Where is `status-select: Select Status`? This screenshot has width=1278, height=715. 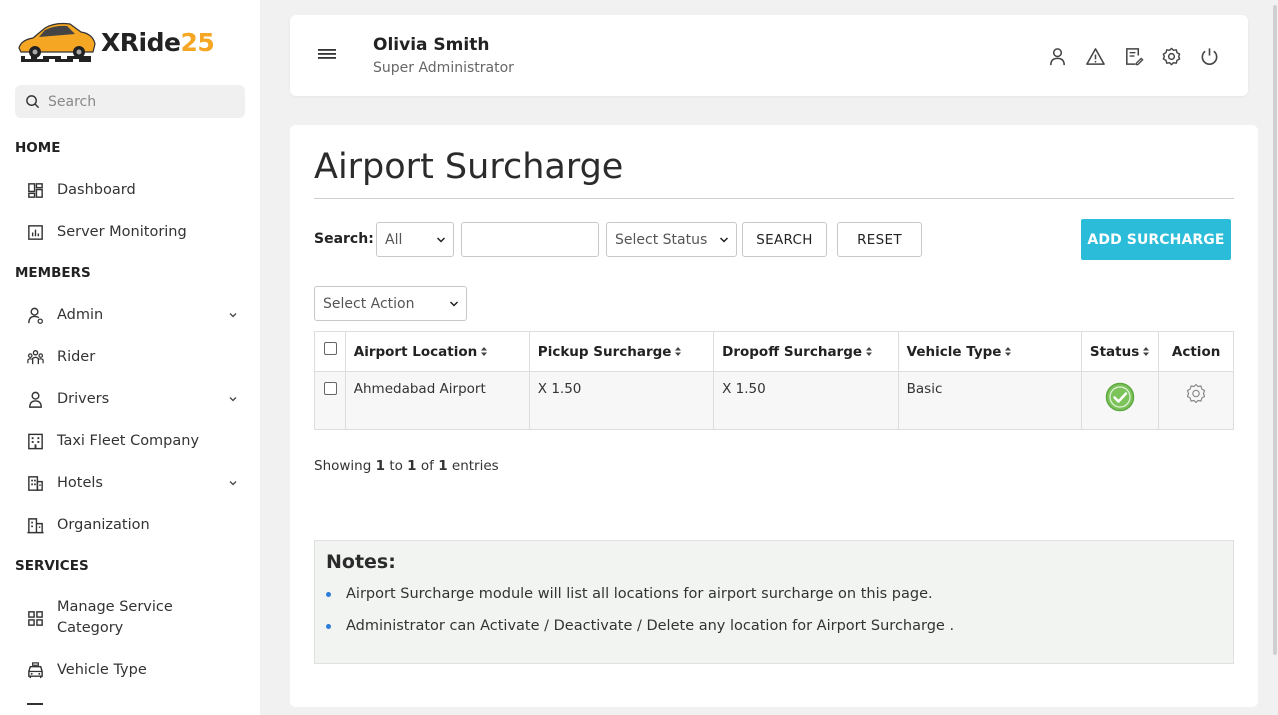 status-select: Select Status is located at coordinates (671, 239).